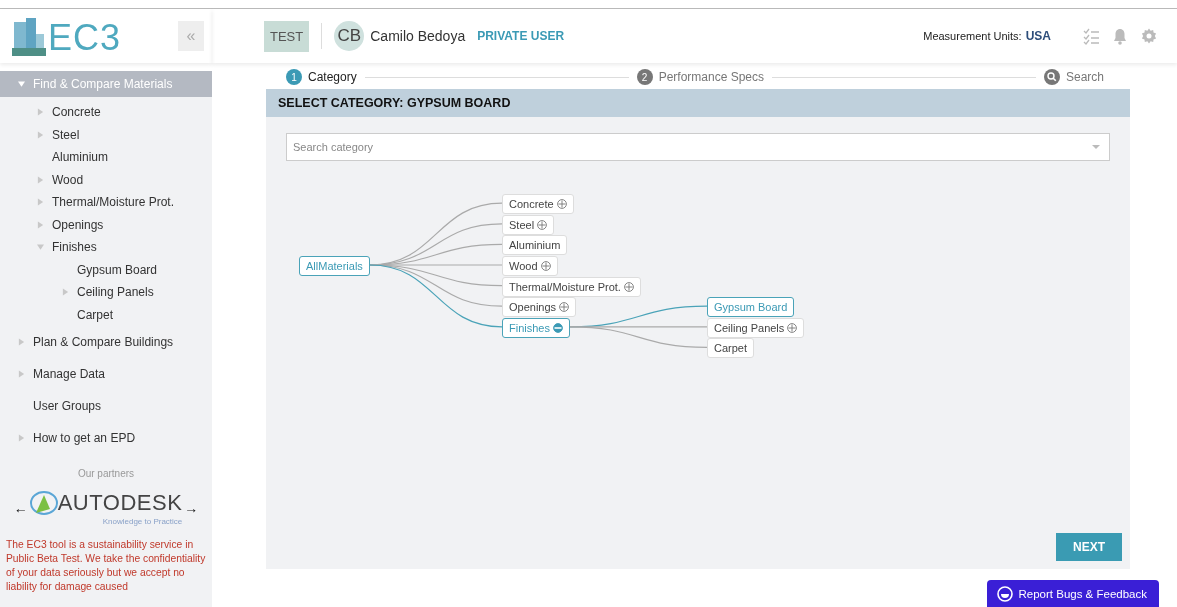 Image resolution: width=1177 pixels, height=607 pixels. Describe the element at coordinates (756, 327) in the screenshot. I see `map-node: Ceiling Panels` at that location.